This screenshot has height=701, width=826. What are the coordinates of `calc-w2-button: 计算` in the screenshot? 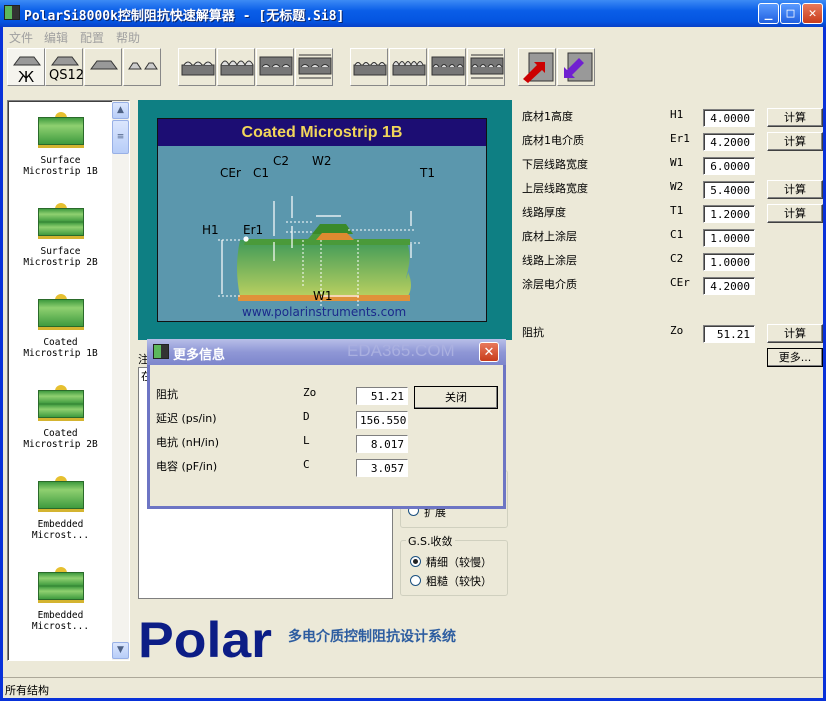 It's located at (795, 189).